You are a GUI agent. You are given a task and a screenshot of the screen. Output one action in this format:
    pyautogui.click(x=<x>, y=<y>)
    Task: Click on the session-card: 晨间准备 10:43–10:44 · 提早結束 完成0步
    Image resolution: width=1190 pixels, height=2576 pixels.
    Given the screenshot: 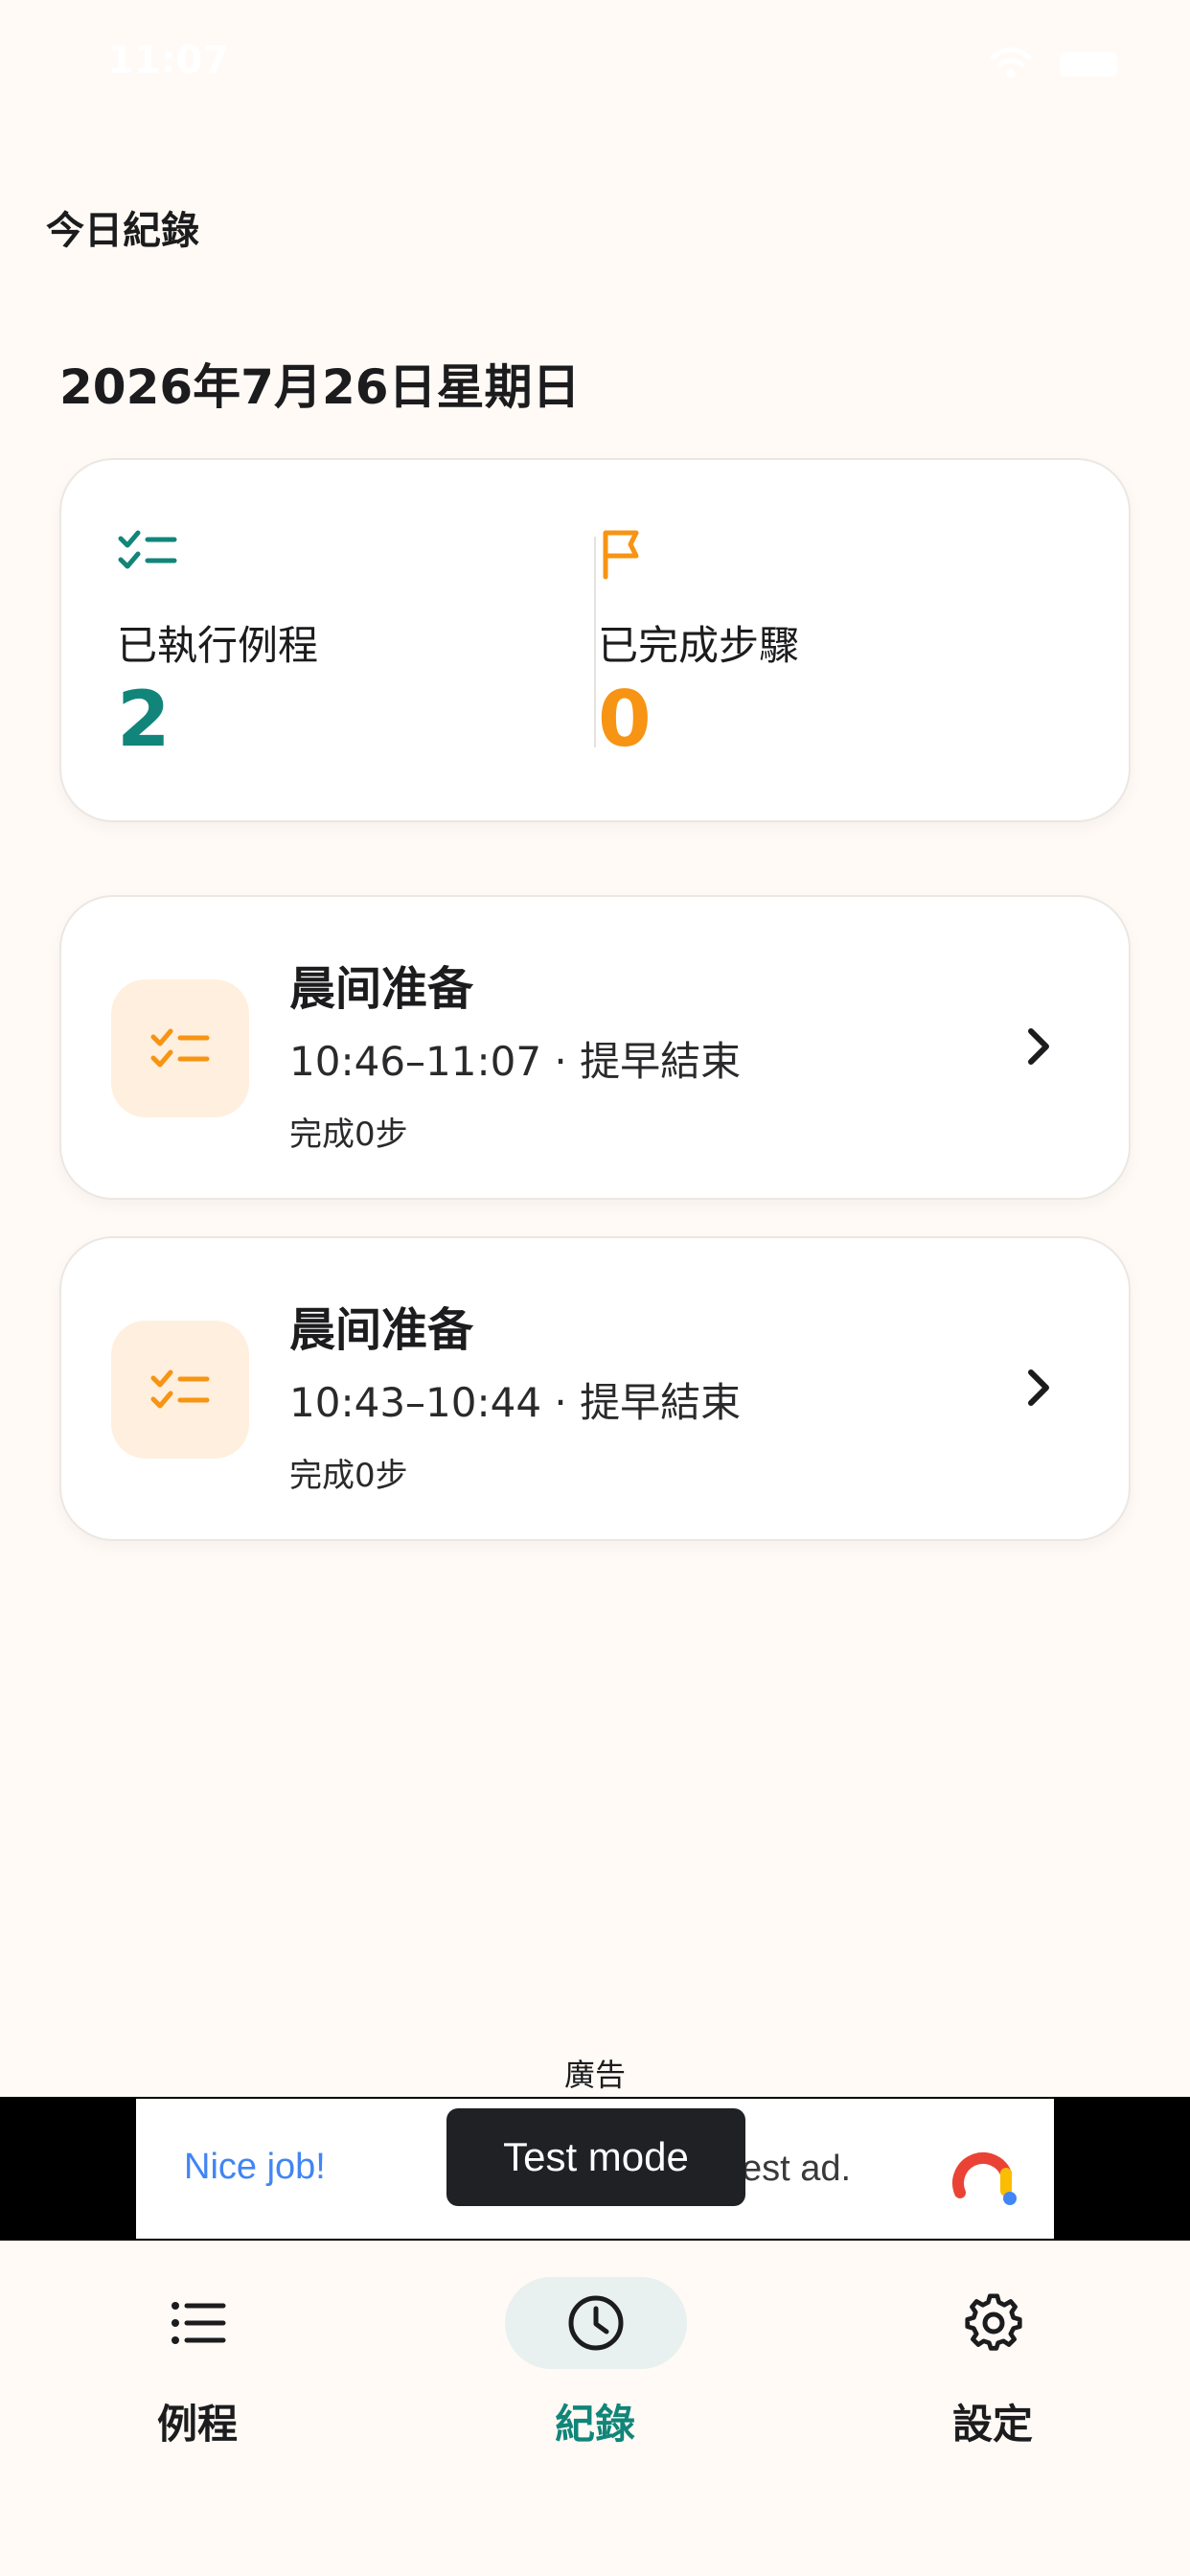 What is the action you would take?
    pyautogui.click(x=595, y=1388)
    